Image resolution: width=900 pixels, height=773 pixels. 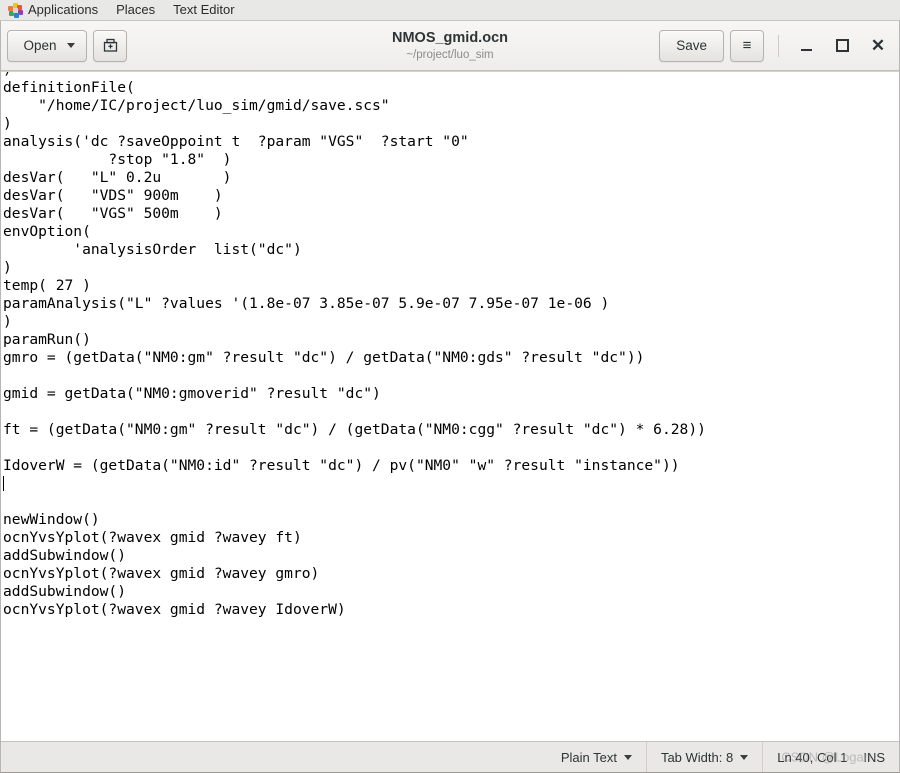 I want to click on close-icon: ✕, so click(x=878, y=45).